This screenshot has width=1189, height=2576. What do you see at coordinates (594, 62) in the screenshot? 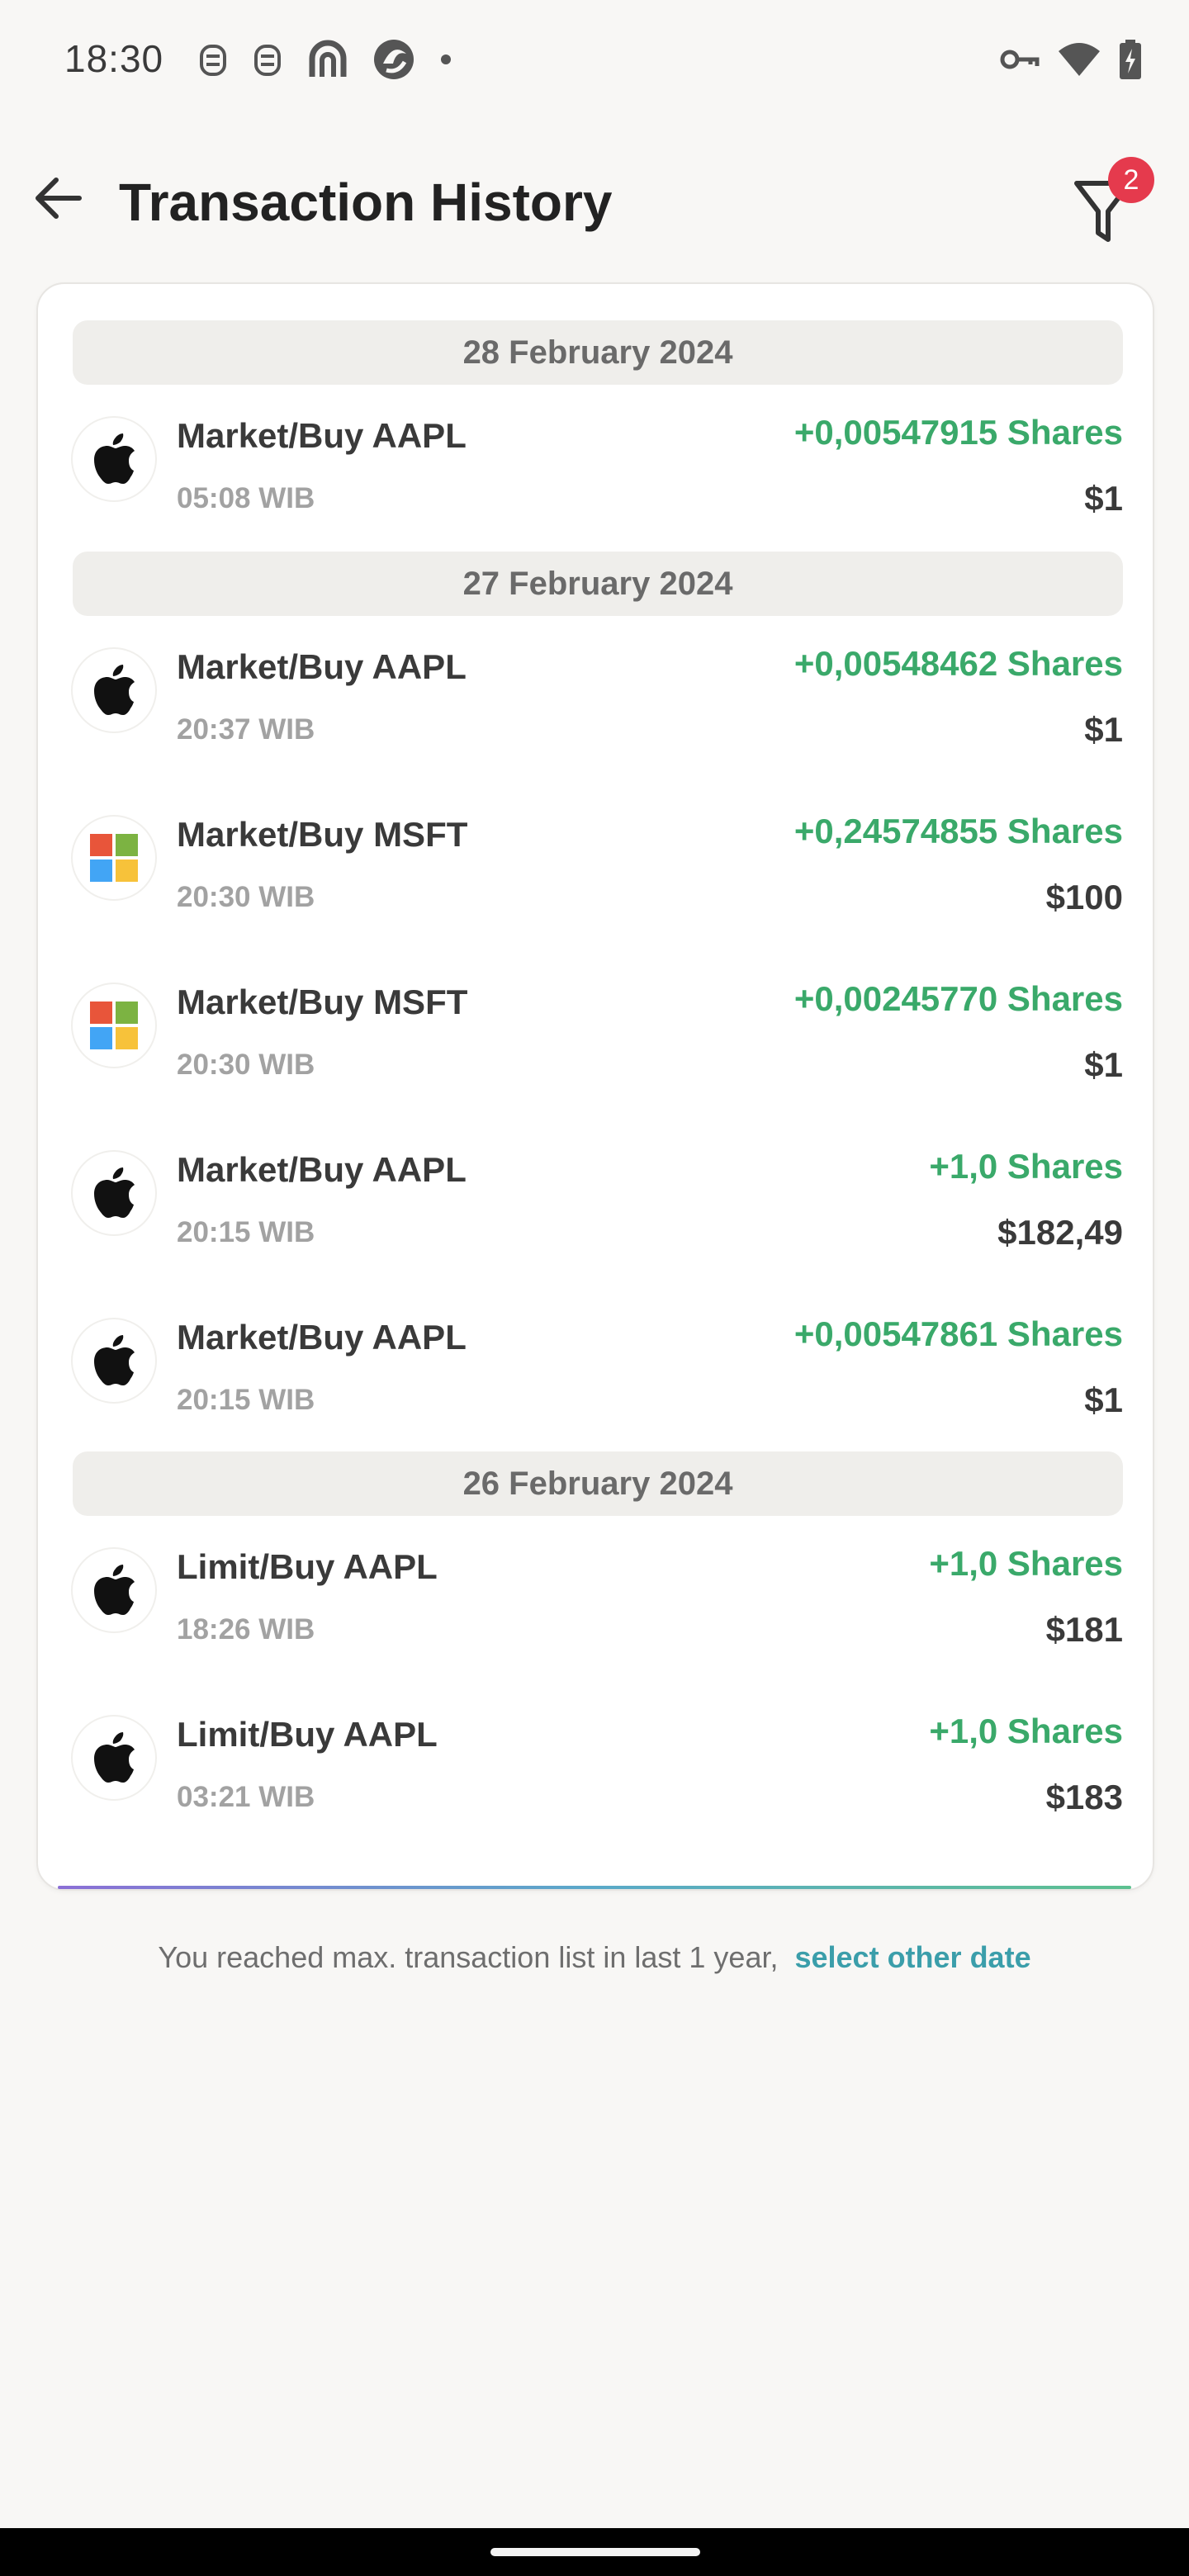
I see `status-bar: 18:30` at bounding box center [594, 62].